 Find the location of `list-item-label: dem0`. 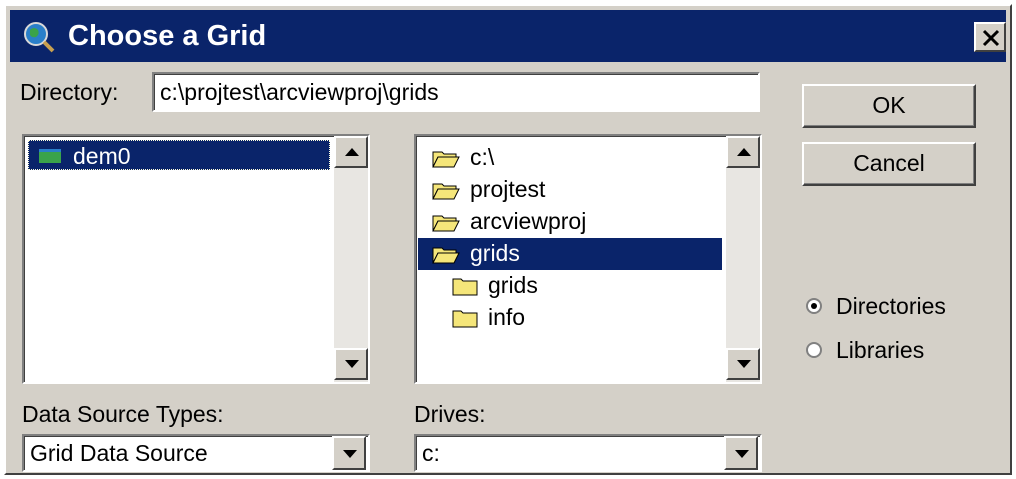

list-item-label: dem0 is located at coordinates (102, 156).